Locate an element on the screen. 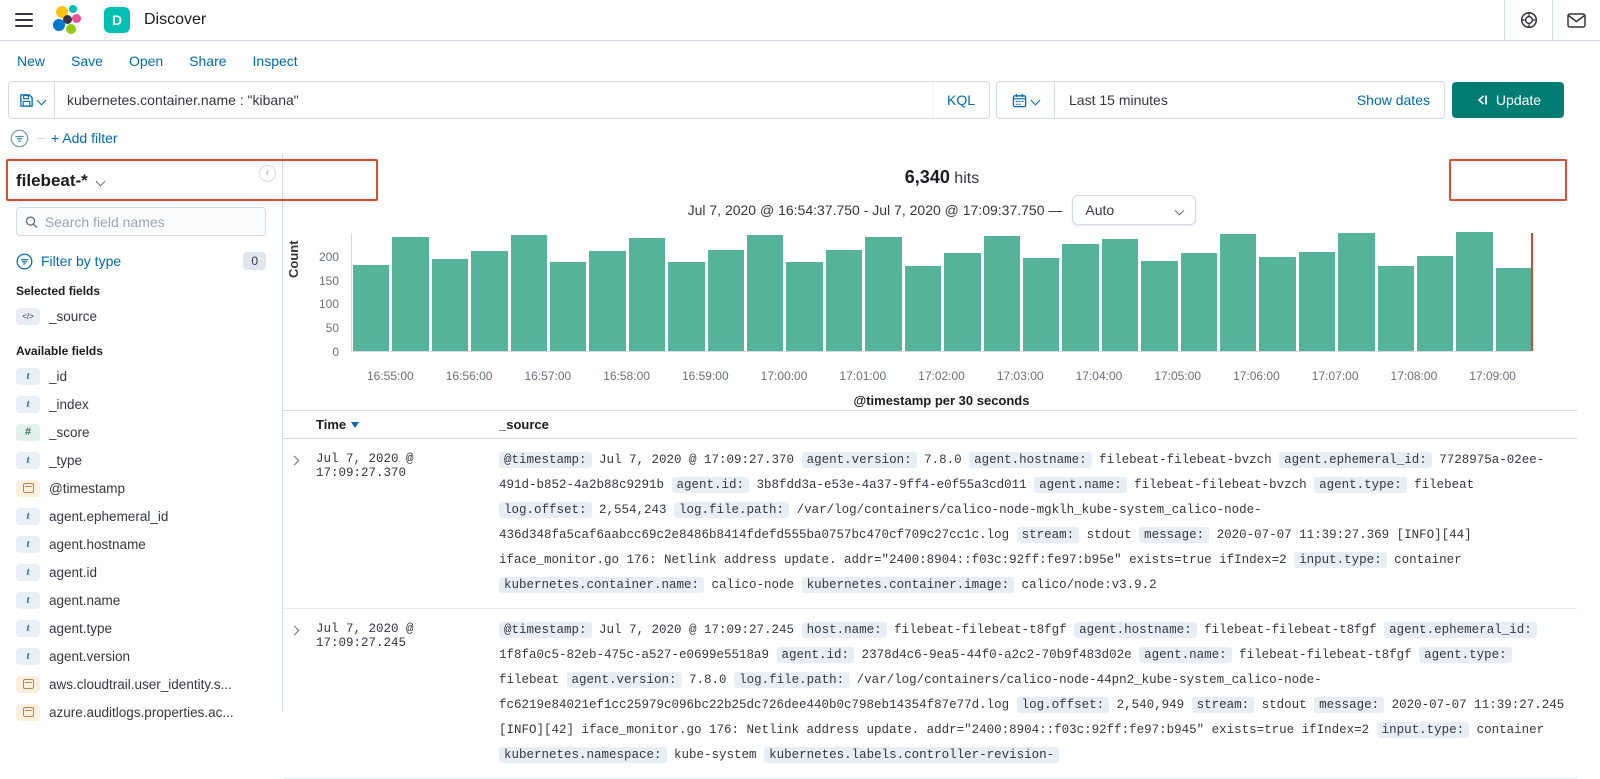 This screenshot has width=1600, height=779. time-column-header: Time is located at coordinates (407, 424).